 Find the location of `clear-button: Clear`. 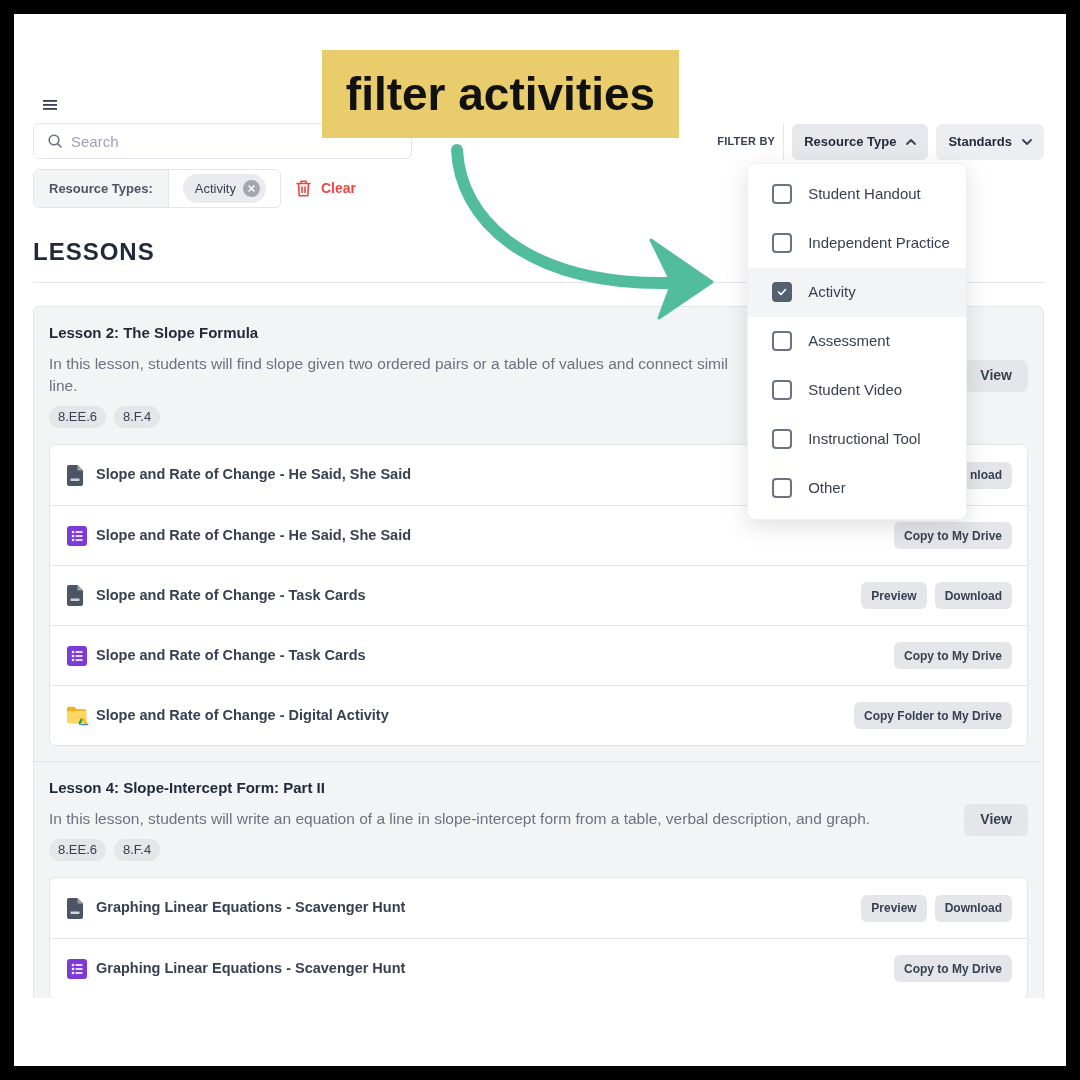

clear-button: Clear is located at coordinates (325, 188).